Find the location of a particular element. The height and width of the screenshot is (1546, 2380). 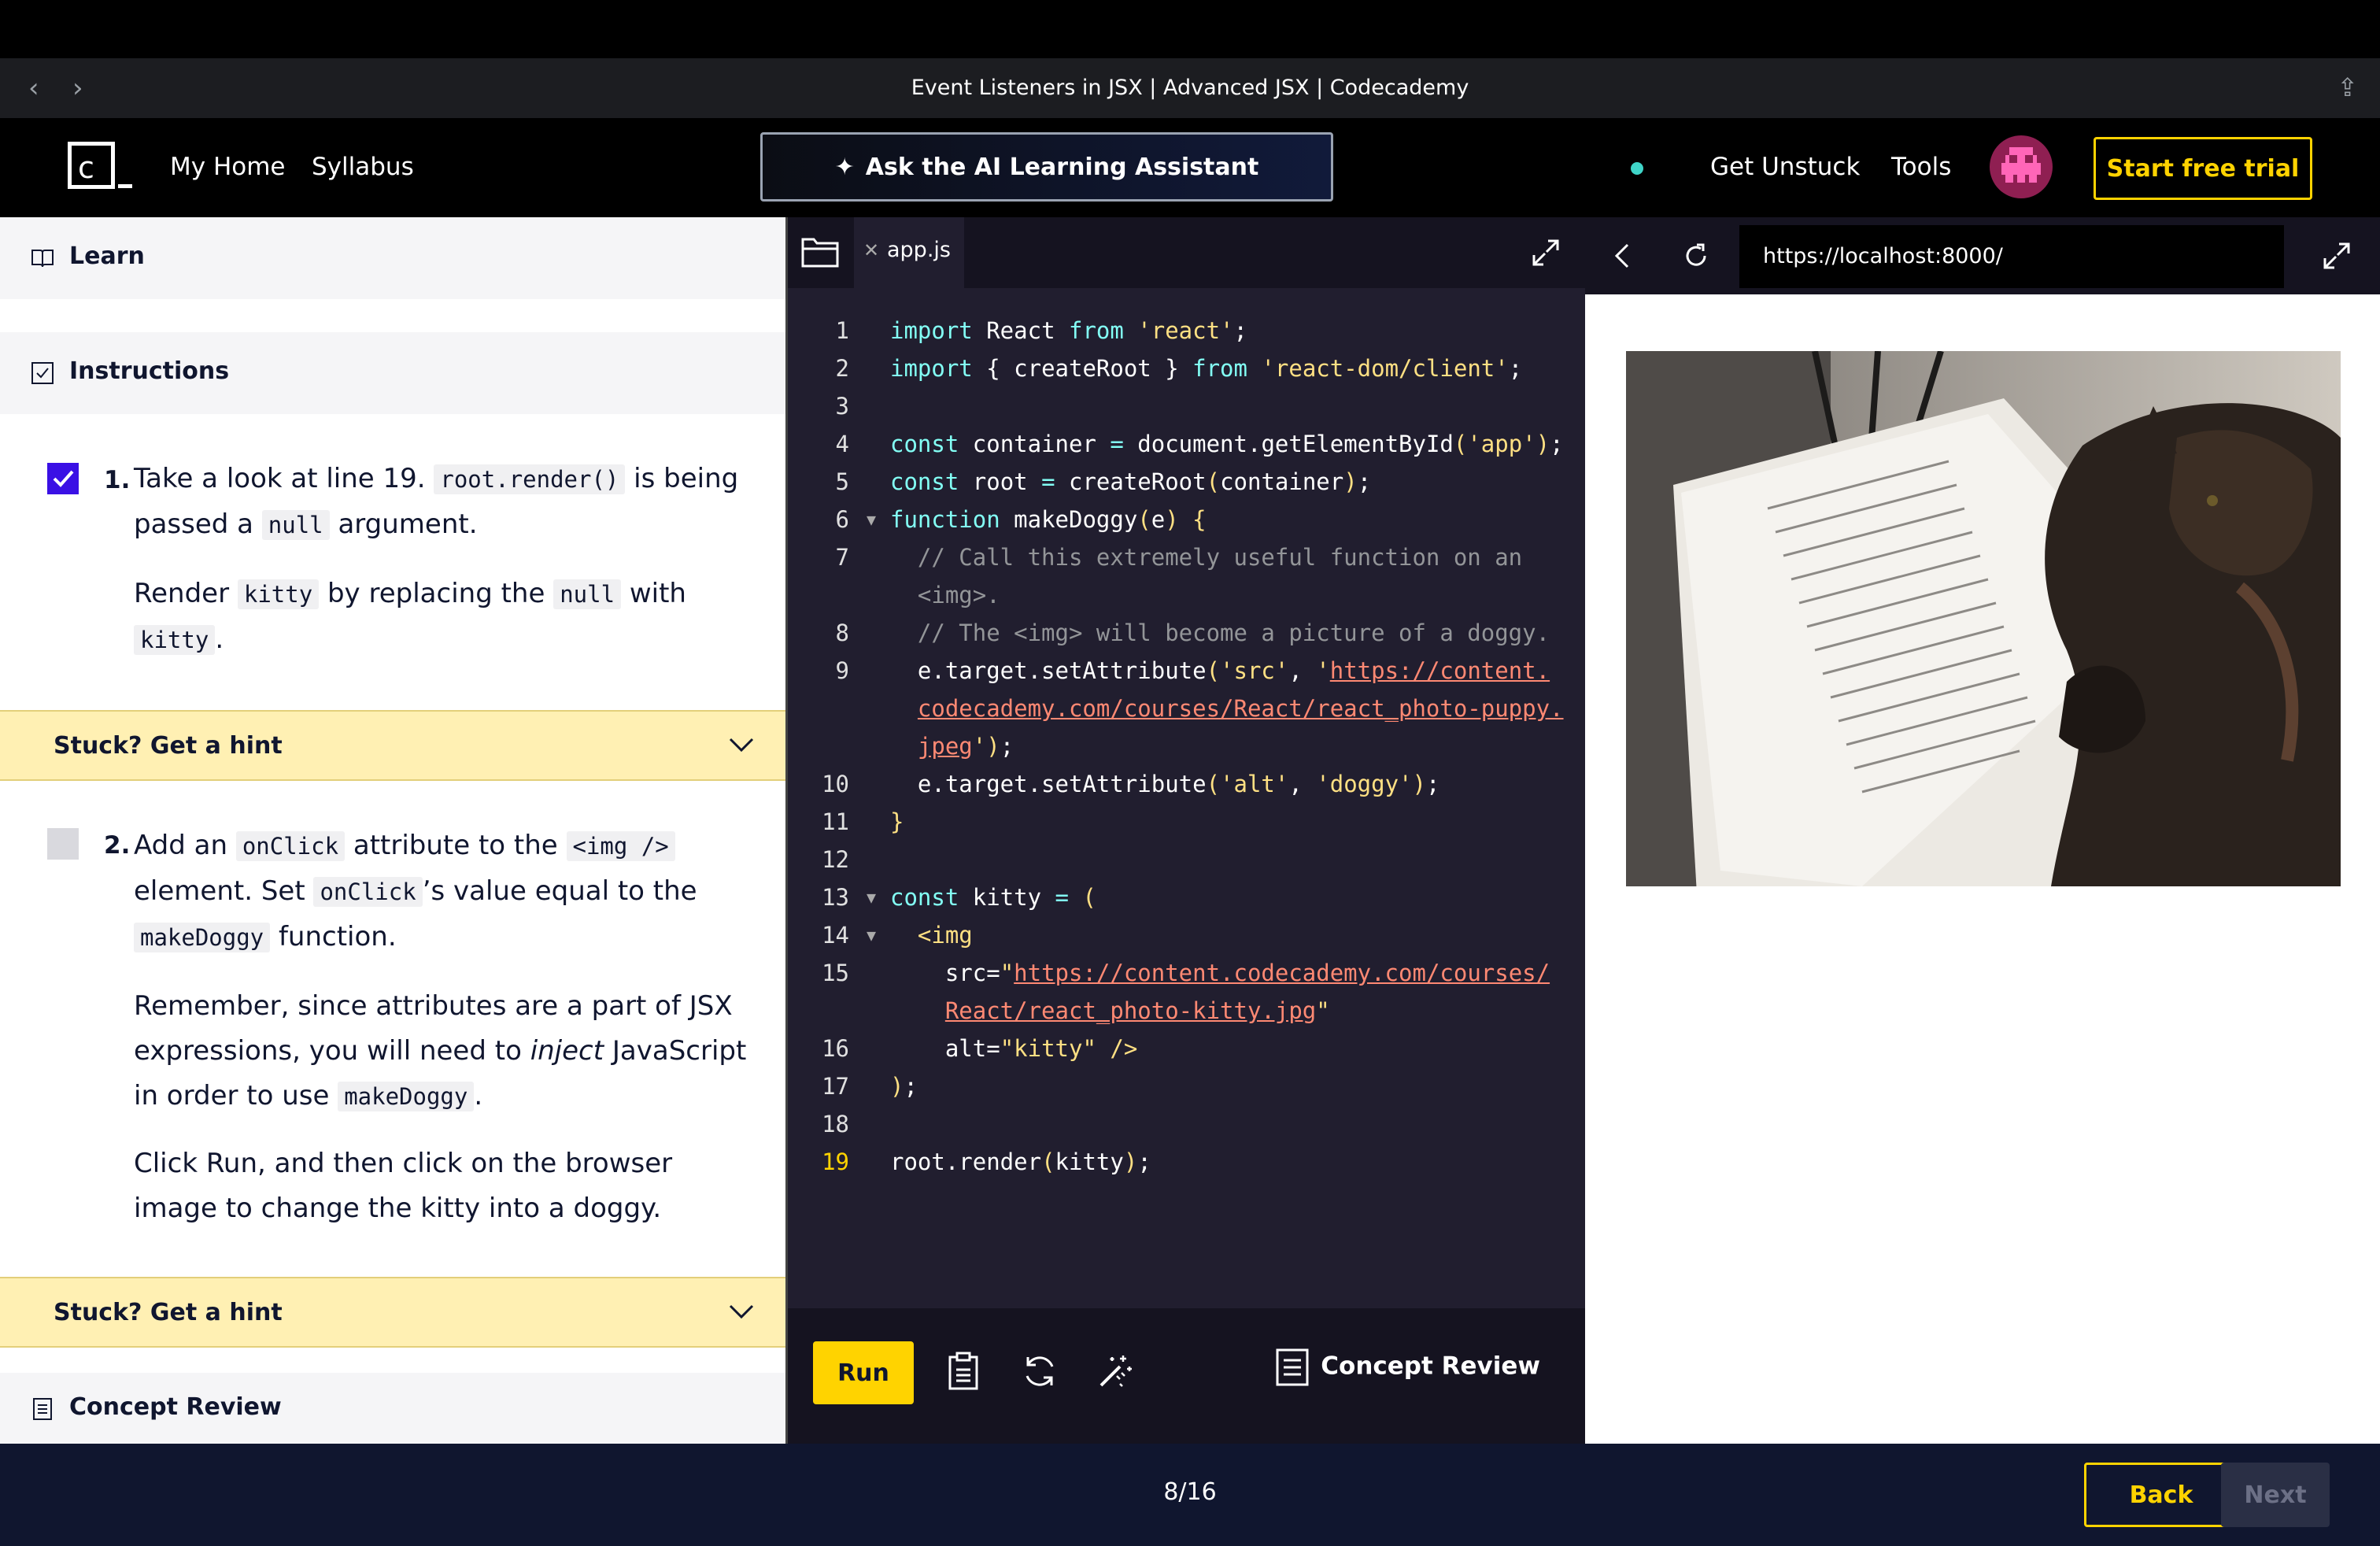

code-line: 11 } is located at coordinates (863, 822).